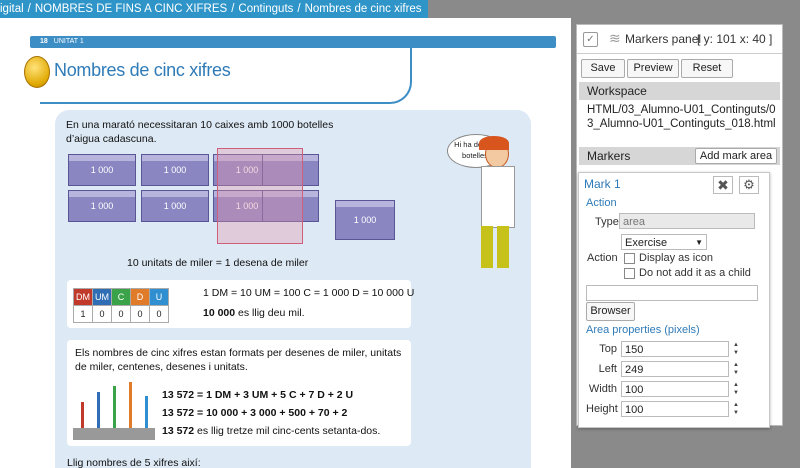 The width and height of the screenshot is (800, 468). What do you see at coordinates (675, 389) in the screenshot?
I see `width-input: 100` at bounding box center [675, 389].